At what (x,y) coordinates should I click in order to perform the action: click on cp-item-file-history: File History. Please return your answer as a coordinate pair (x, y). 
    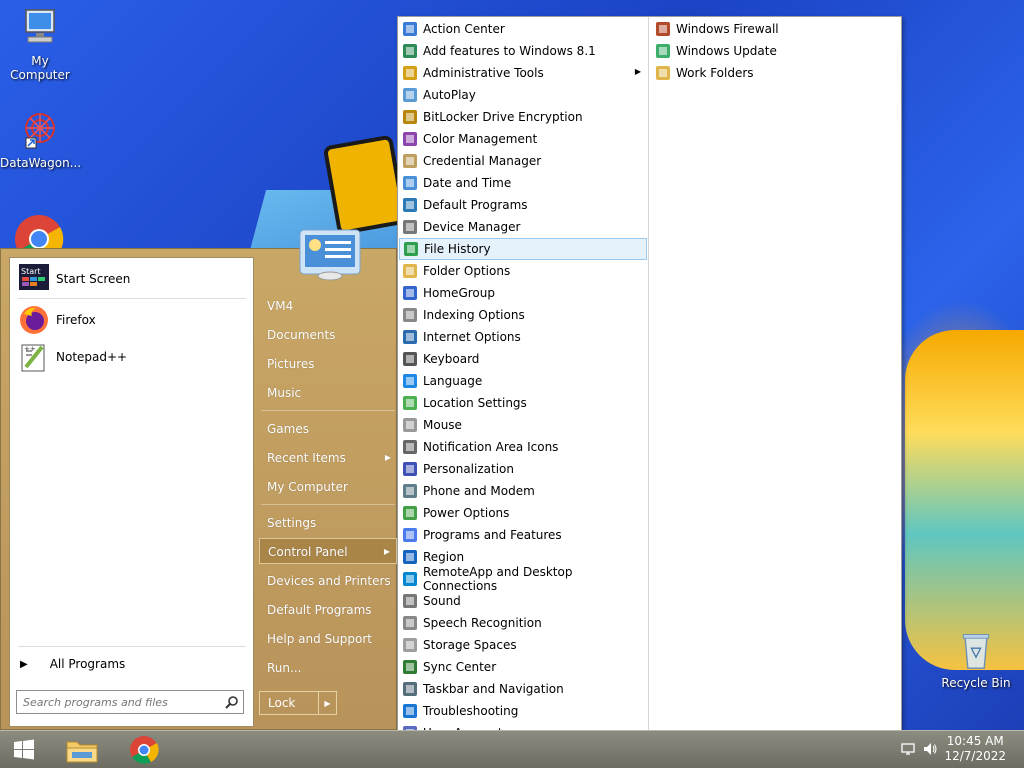
    Looking at the image, I should click on (523, 249).